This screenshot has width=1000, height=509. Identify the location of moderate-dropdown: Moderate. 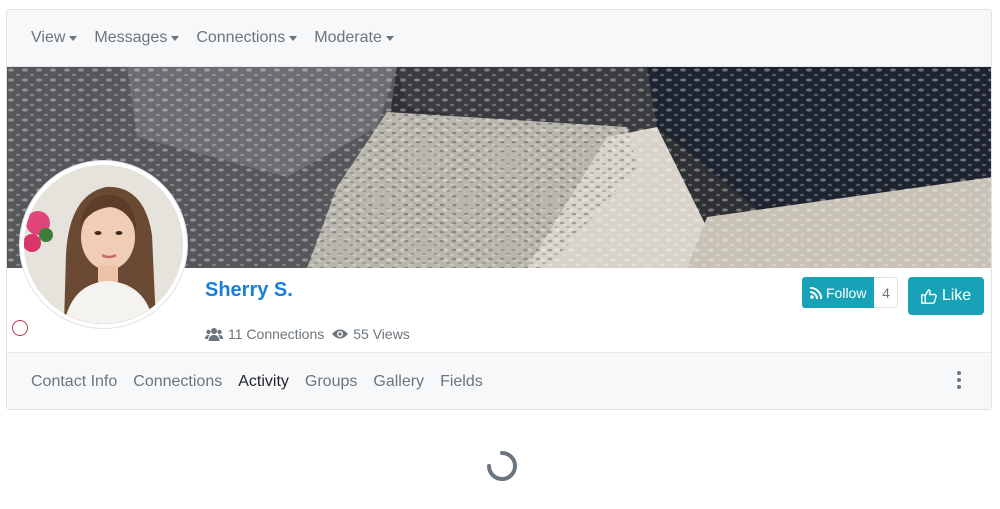
(354, 38).